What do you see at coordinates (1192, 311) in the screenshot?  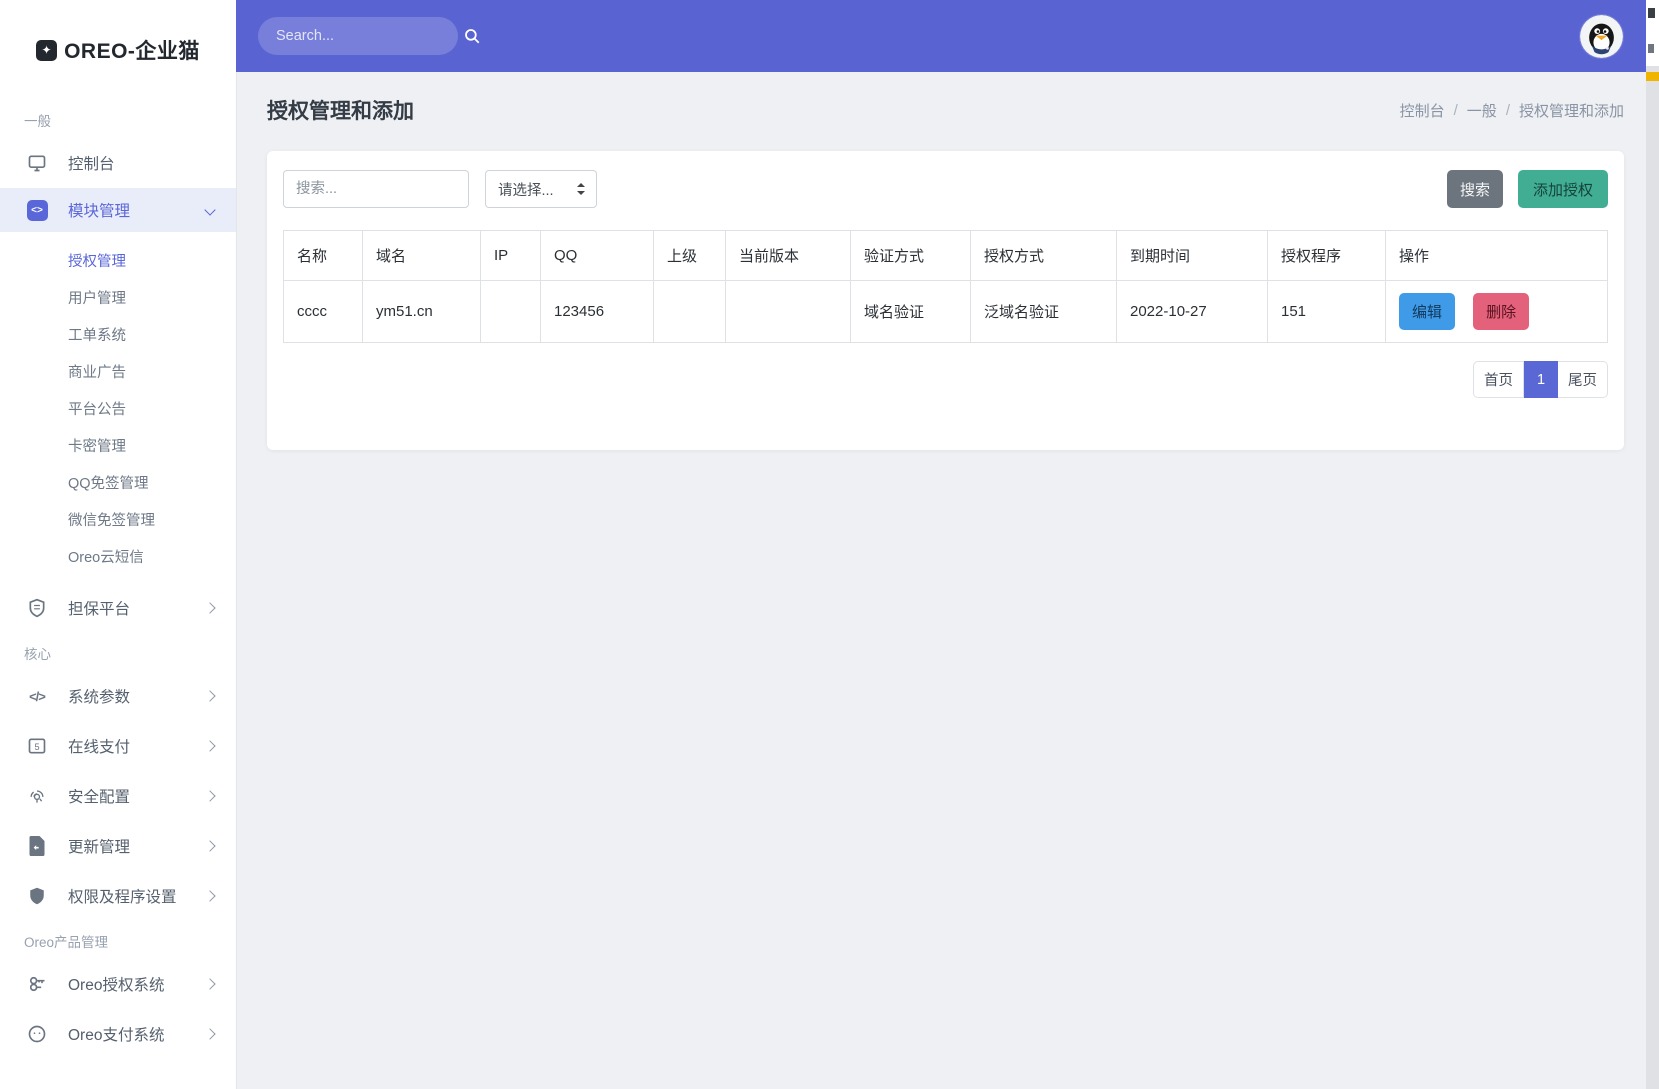 I see `cell-expire-time: 2022-10-27` at bounding box center [1192, 311].